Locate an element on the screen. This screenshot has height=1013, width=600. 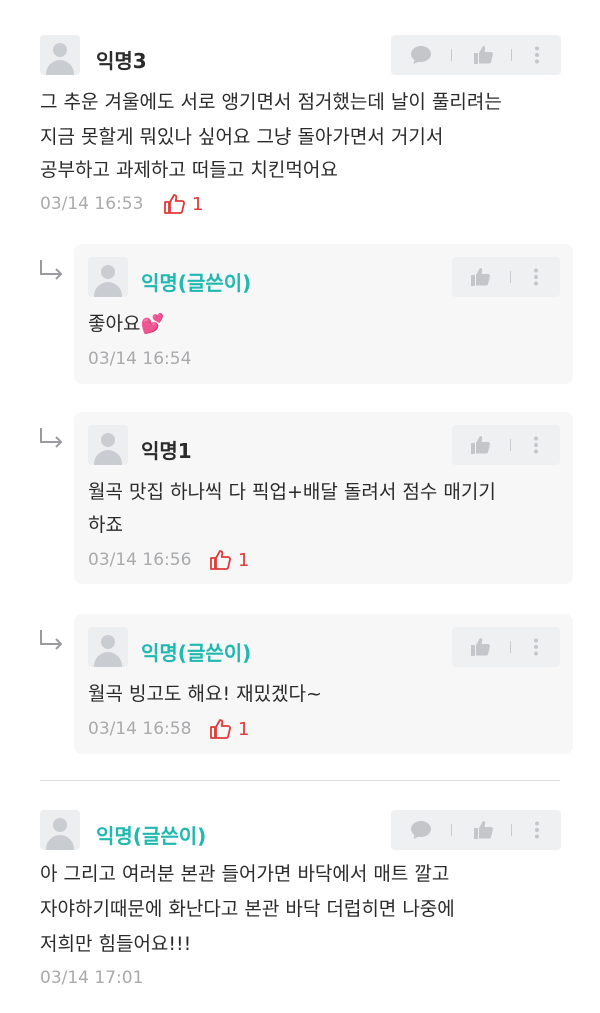
comment-text-line: 그 추운 겨울에도 서로 앵기면서 점거했는데 날이 풀리려는 is located at coordinates (271, 102).